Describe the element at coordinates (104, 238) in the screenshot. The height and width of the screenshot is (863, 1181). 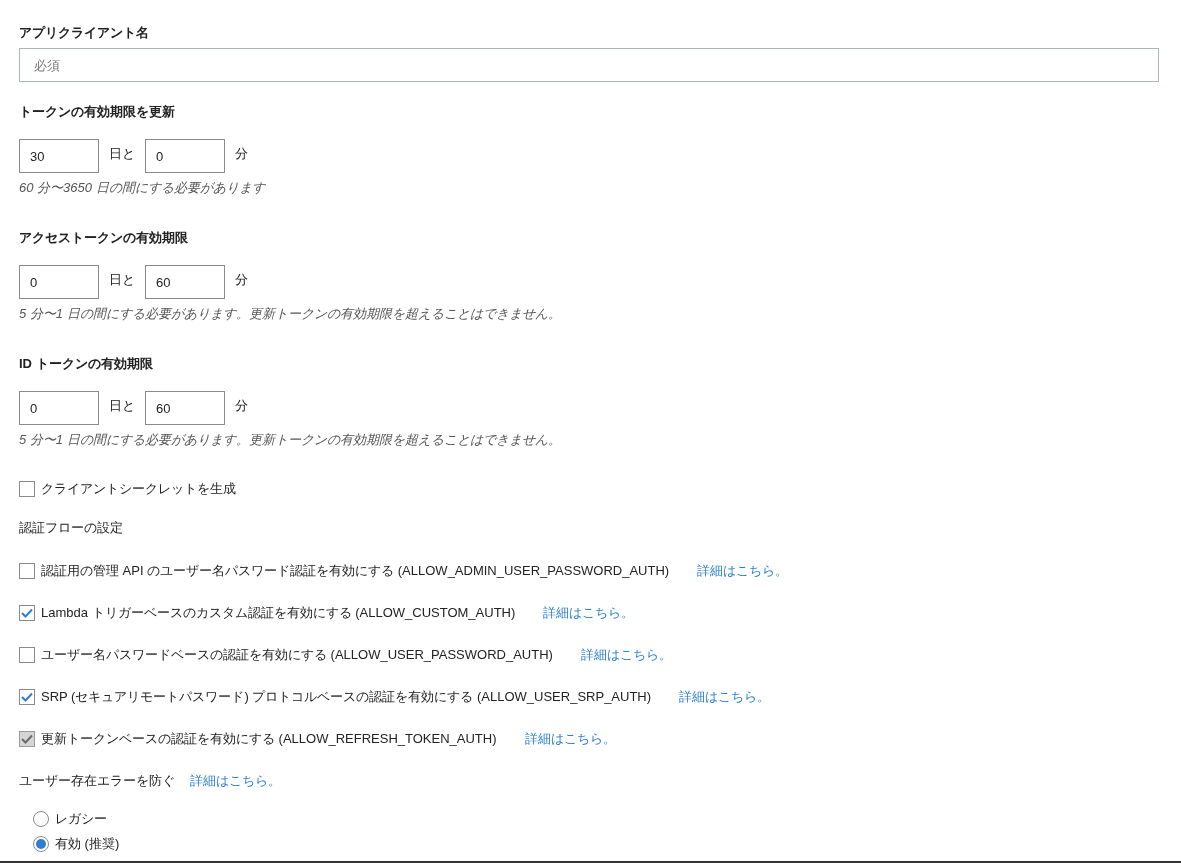
I see `field-label: アクセストークンの有効期限` at that location.